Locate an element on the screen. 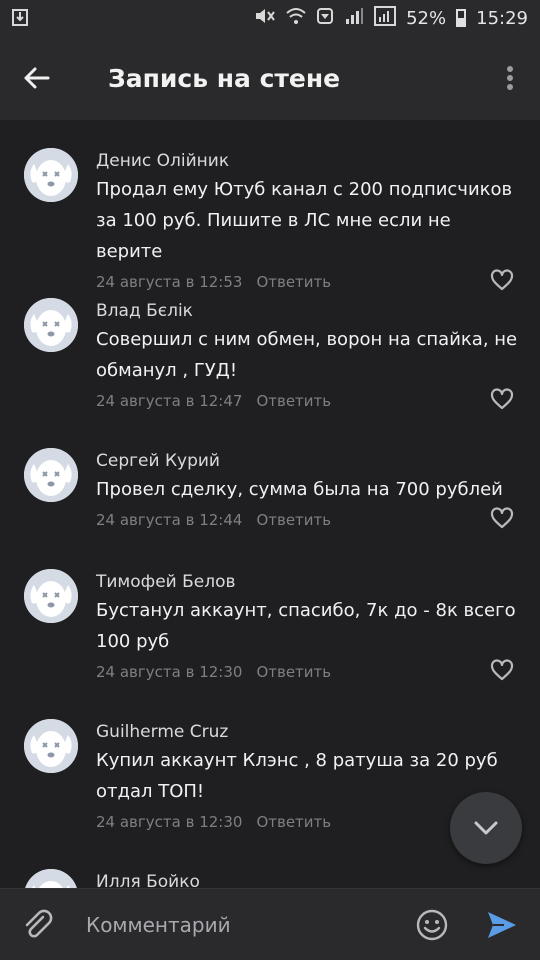 The image size is (540, 960). comment-meta: 24 августа в 12:30 Ответить is located at coordinates (308, 672).